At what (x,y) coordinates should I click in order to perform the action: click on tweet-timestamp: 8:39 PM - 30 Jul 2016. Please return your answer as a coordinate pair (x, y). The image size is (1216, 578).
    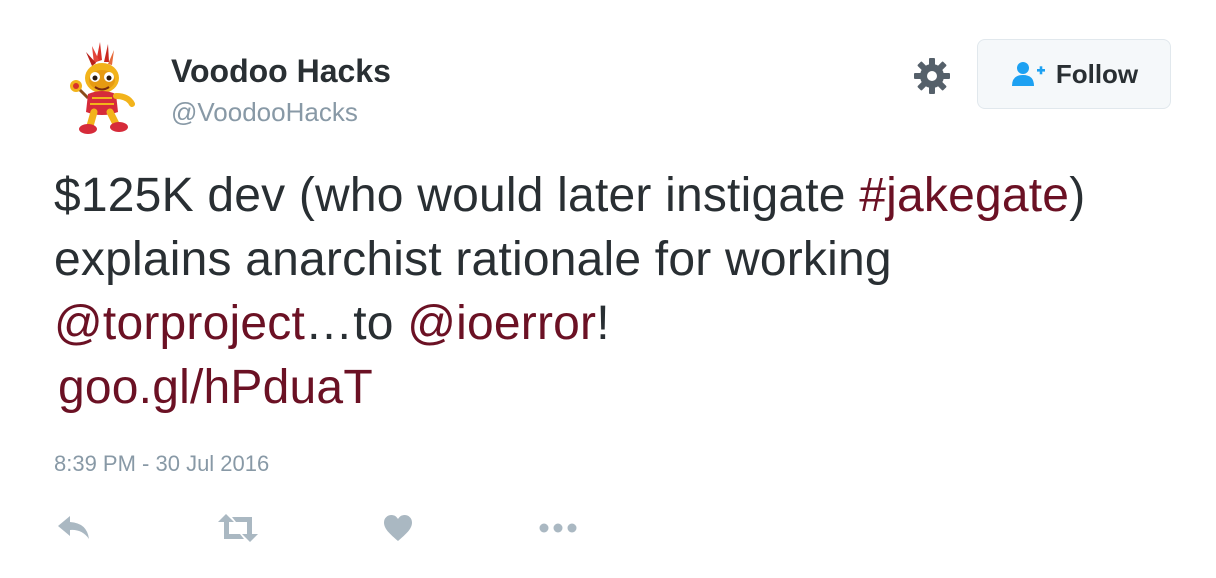
    Looking at the image, I should click on (161, 464).